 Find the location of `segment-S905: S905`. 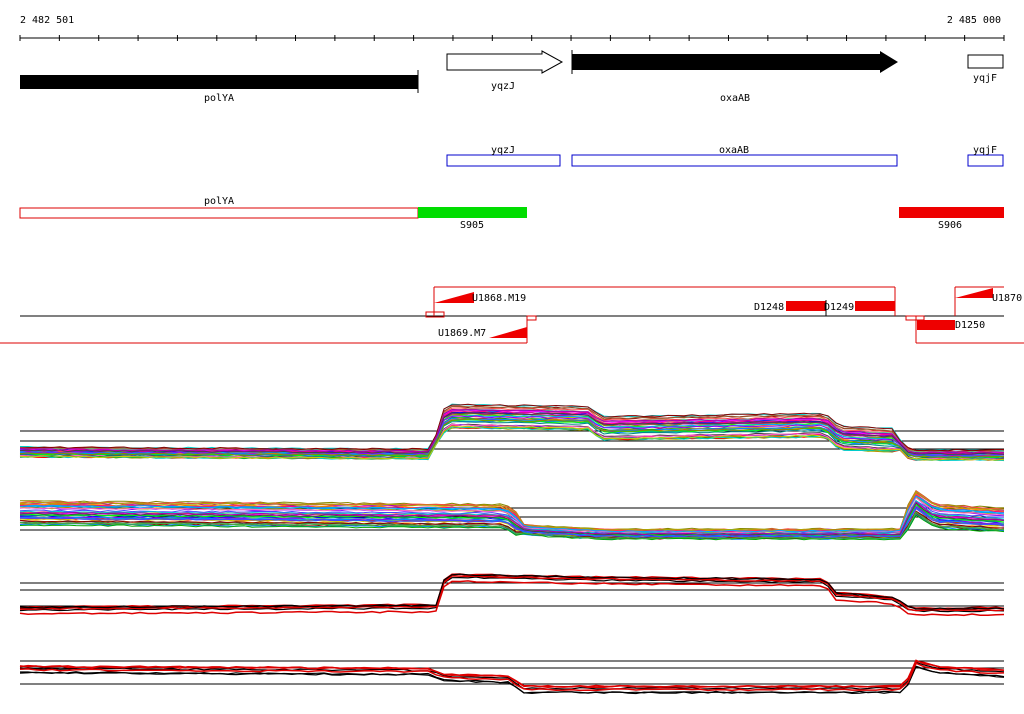

segment-S905: S905 is located at coordinates (472, 219).